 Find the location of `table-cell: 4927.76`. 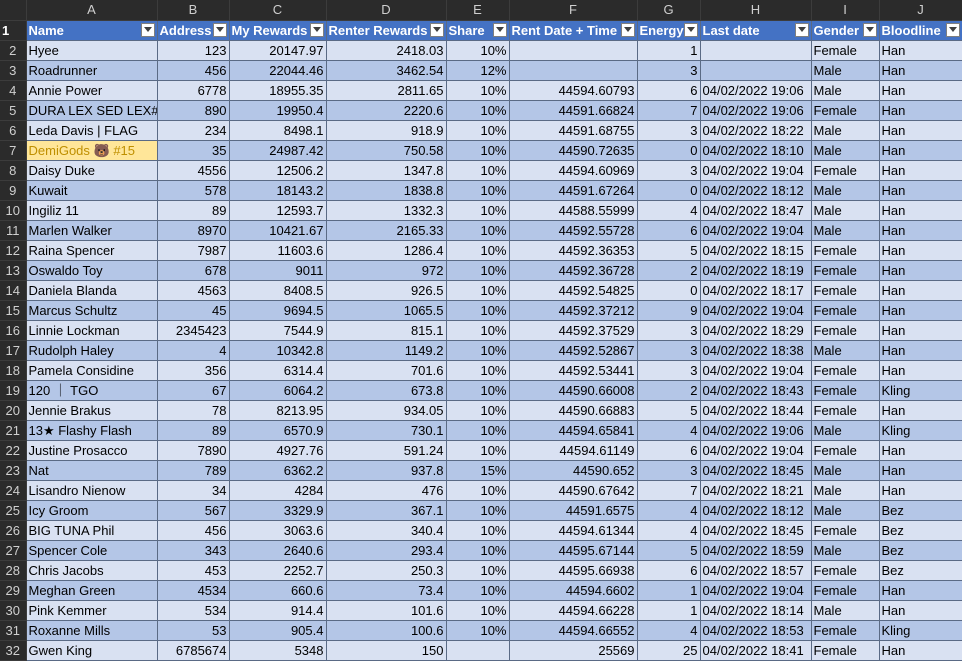

table-cell: 4927.76 is located at coordinates (278, 450).